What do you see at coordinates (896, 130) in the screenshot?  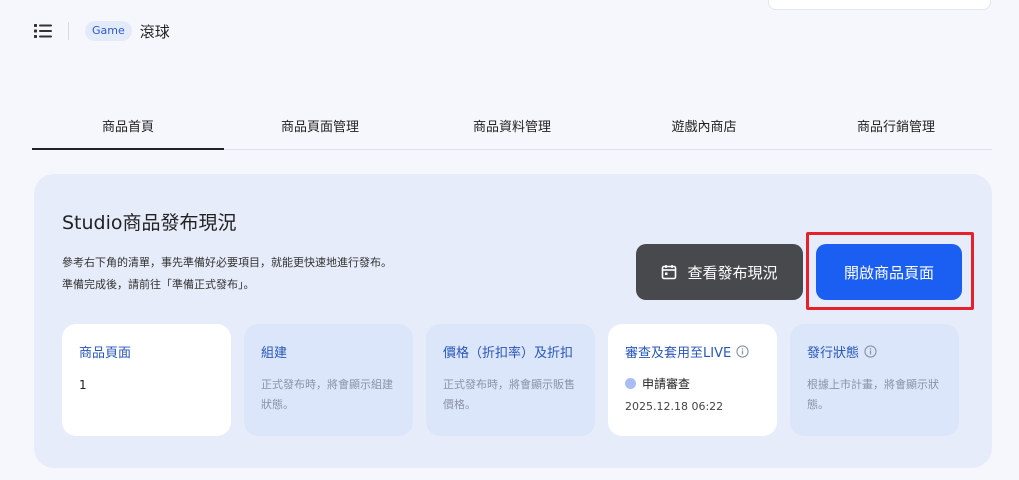 I see `tab-product-marketing: 商品行銷管理` at bounding box center [896, 130].